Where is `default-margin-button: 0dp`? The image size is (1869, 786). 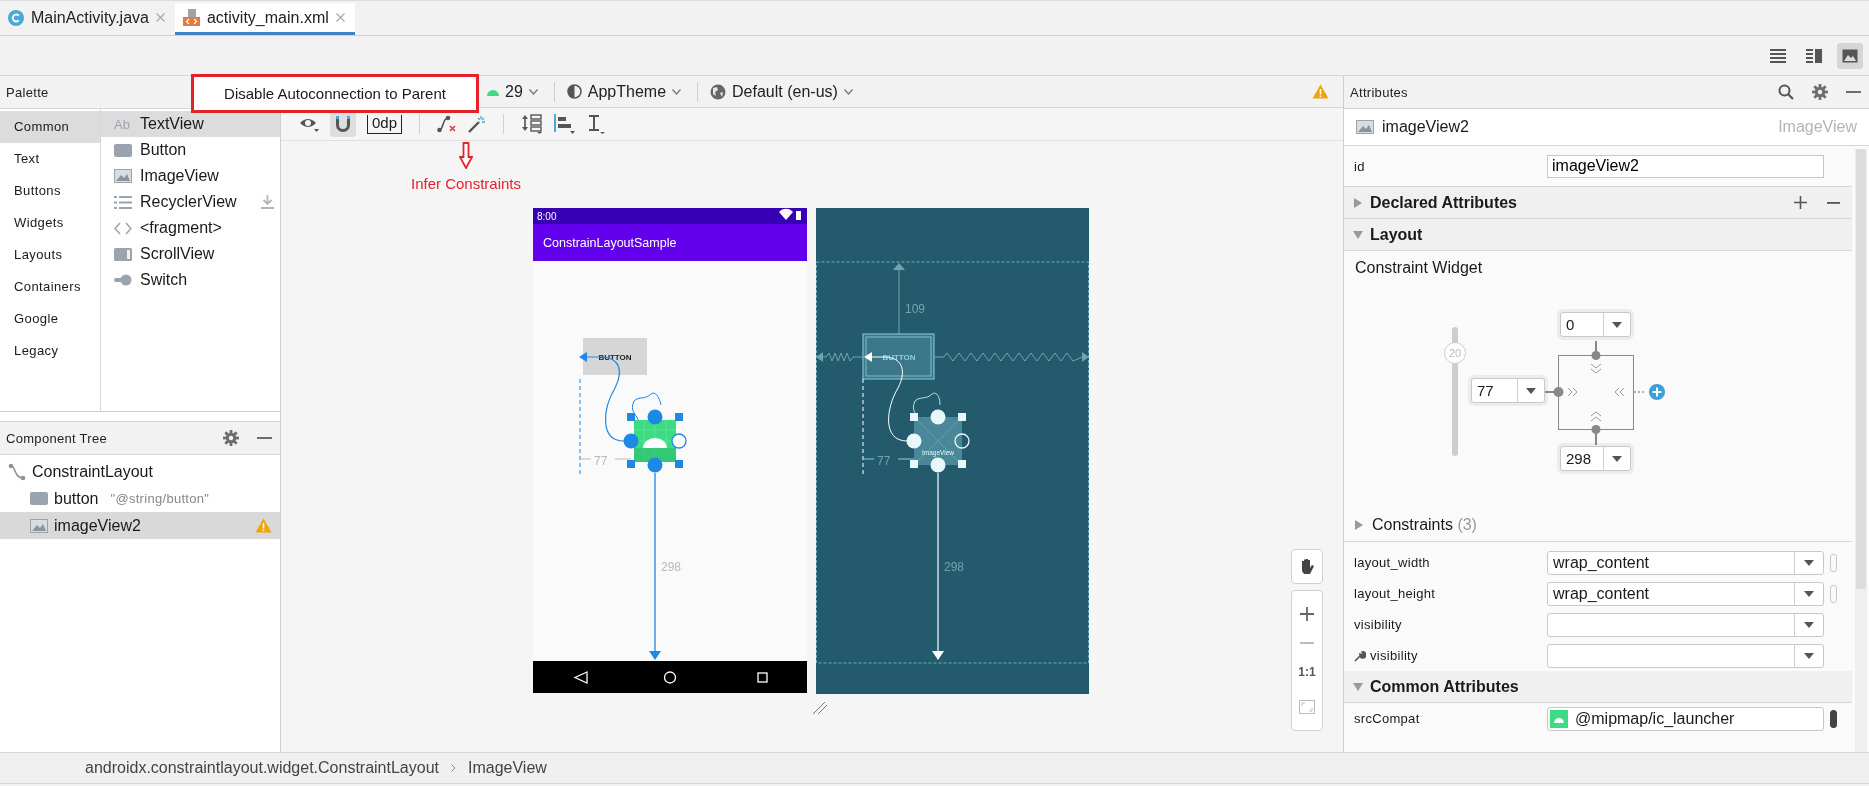 default-margin-button: 0dp is located at coordinates (385, 124).